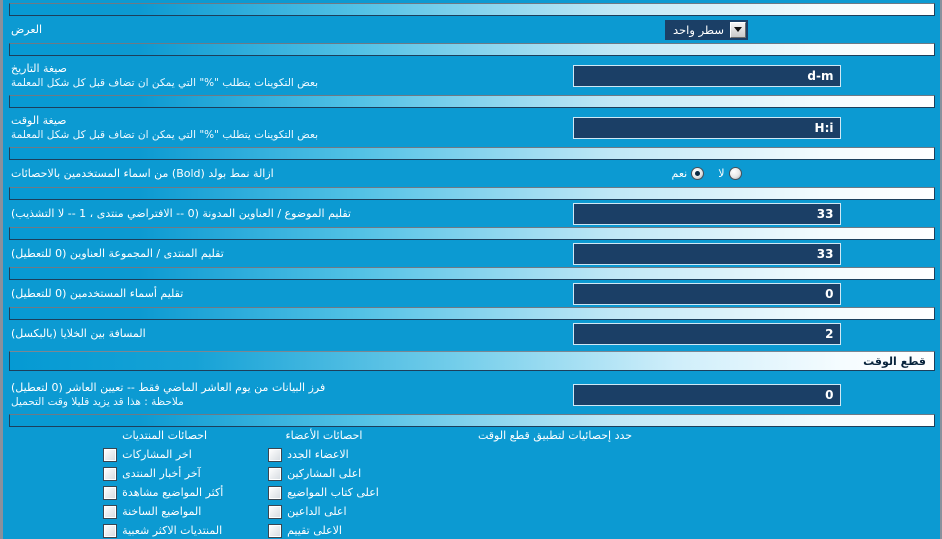 The image size is (942, 539). I want to click on remove-bold-field-cell: نعم لا, so click(706, 173).